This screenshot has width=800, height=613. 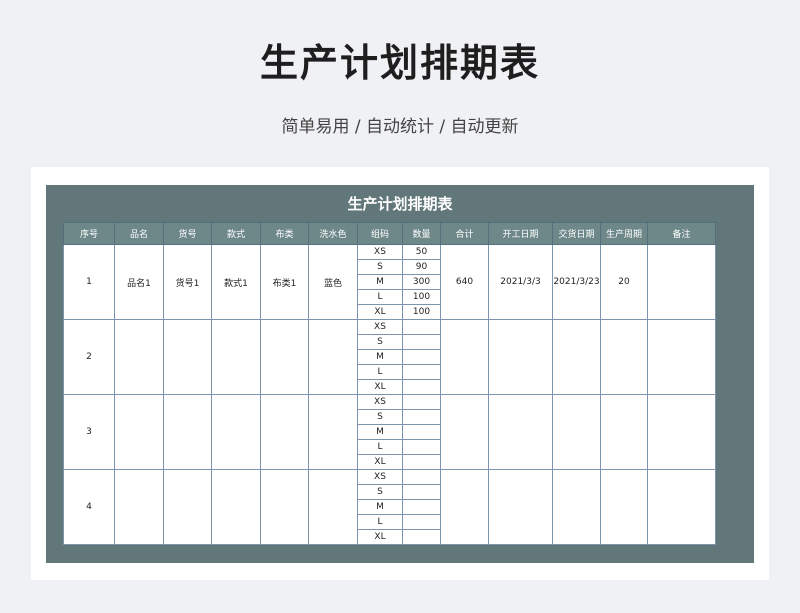 I want to click on cell-start-date: 2021/3/3, so click(x=520, y=282).